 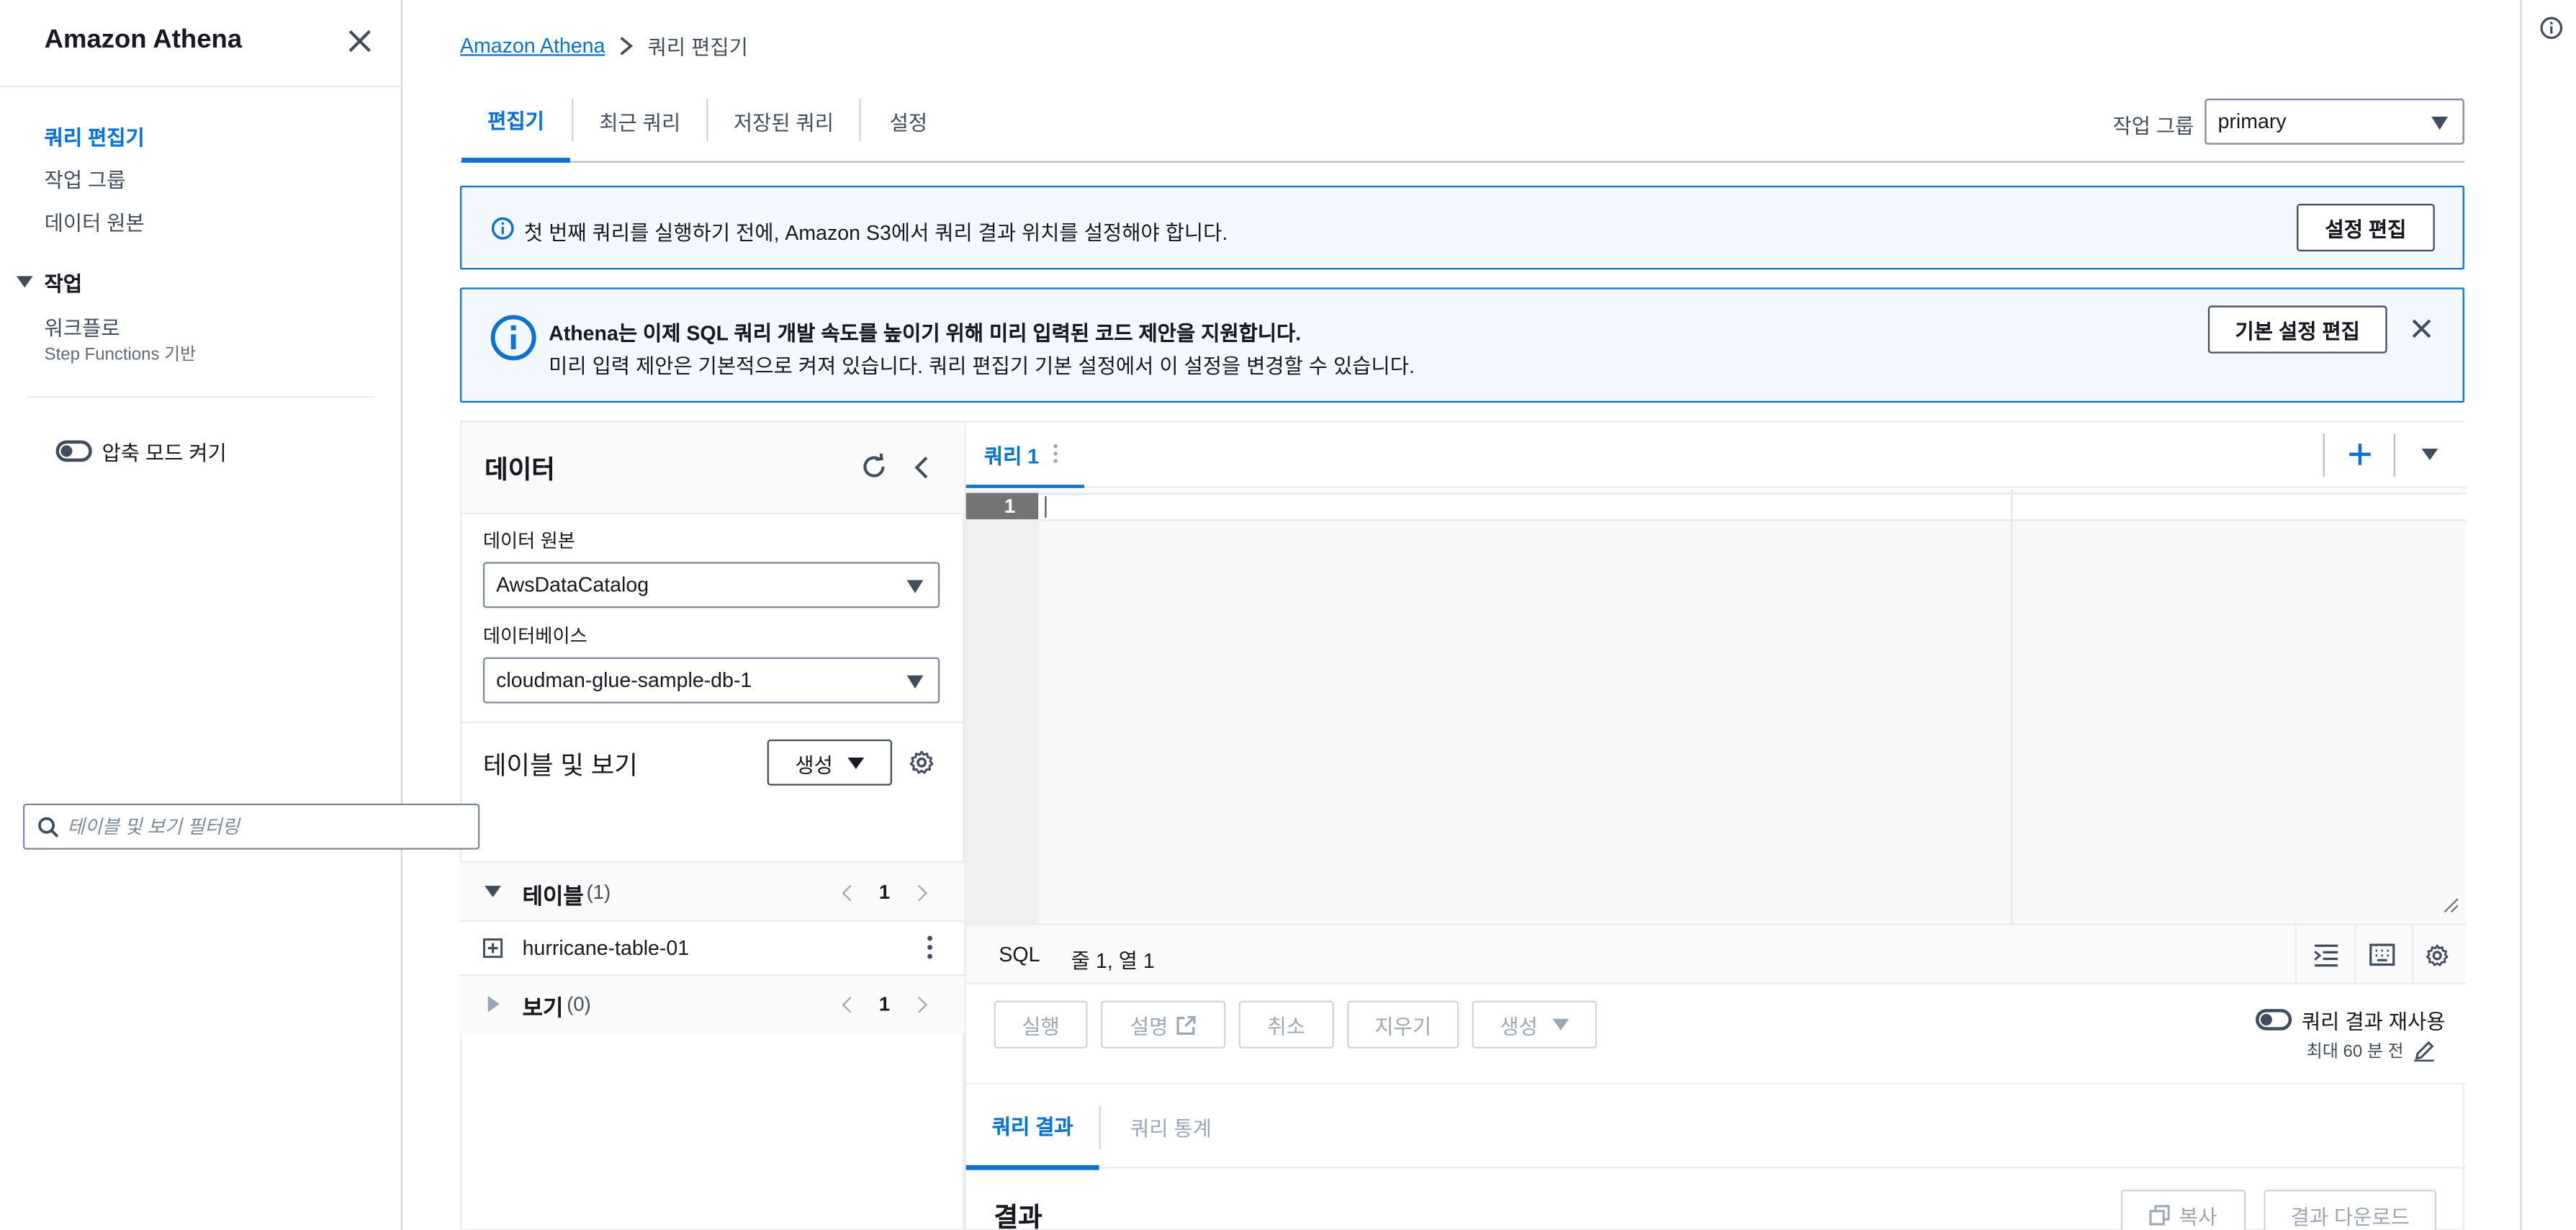 I want to click on views-count: (0), so click(x=579, y=1004).